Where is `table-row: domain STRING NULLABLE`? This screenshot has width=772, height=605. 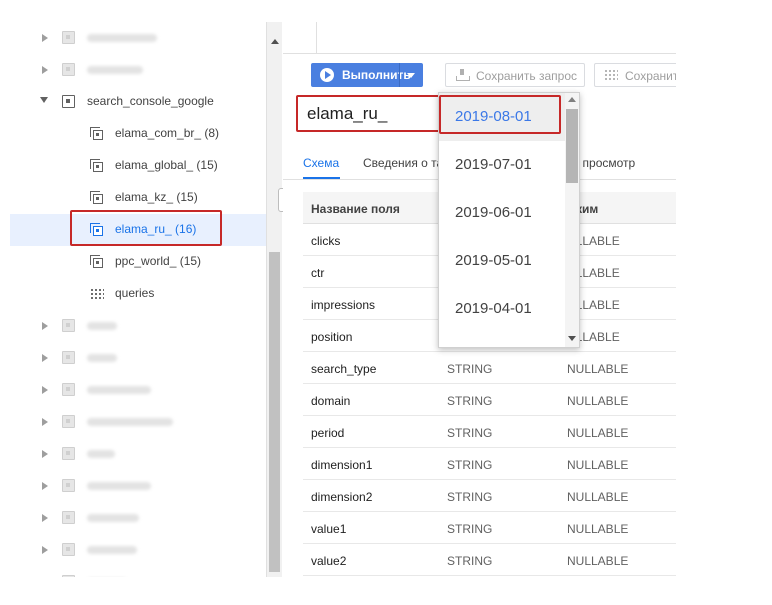
table-row: domain STRING NULLABLE is located at coordinates (489, 400).